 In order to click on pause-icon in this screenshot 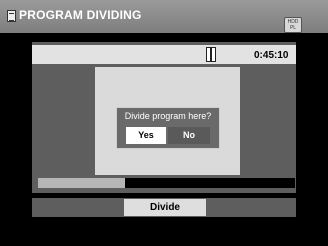, I will do `click(211, 54)`.